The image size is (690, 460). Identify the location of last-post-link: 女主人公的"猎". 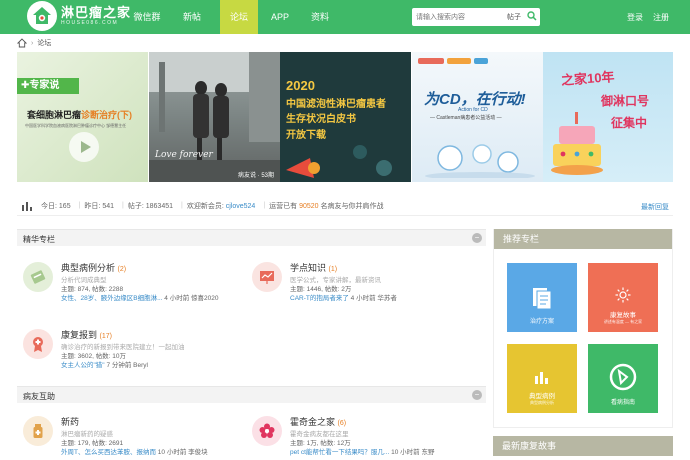
(83, 365).